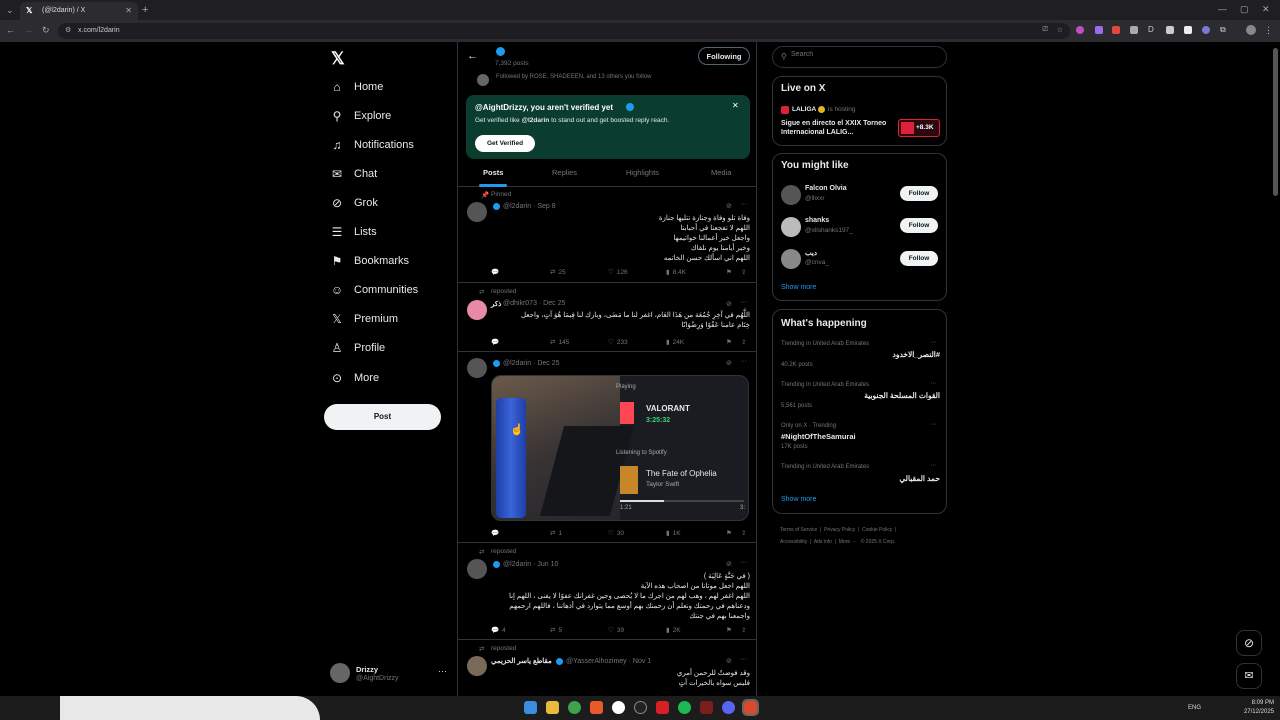 The width and height of the screenshot is (1280, 720). Describe the element at coordinates (338, 59) in the screenshot. I see `x-logo-icon: 𝕏` at that location.